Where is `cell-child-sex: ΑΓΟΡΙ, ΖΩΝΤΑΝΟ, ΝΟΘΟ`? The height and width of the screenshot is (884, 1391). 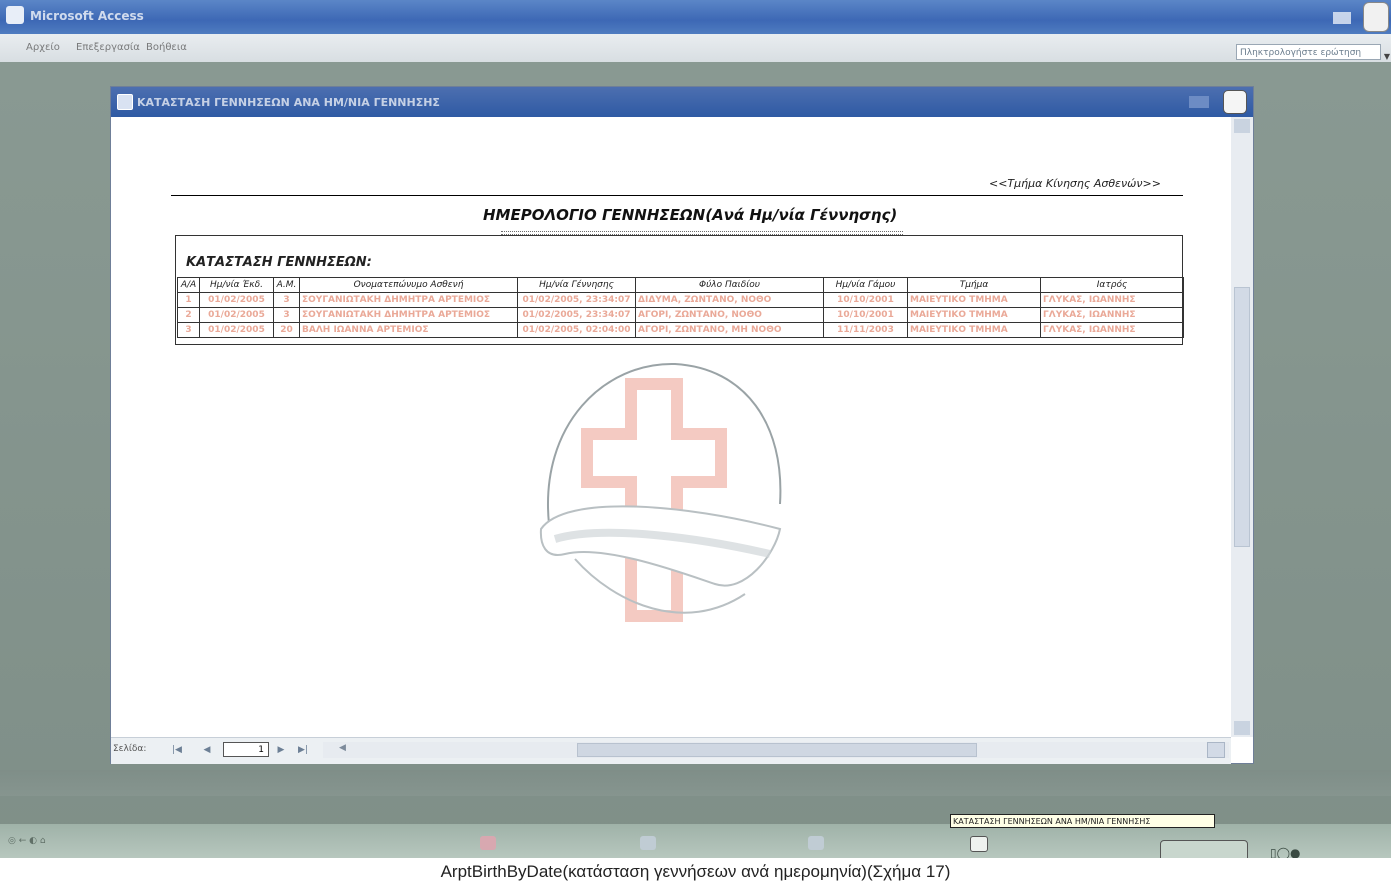
cell-child-sex: ΑΓΟΡΙ, ΖΩΝΤΑΝΟ, ΝΟΘΟ is located at coordinates (729, 315).